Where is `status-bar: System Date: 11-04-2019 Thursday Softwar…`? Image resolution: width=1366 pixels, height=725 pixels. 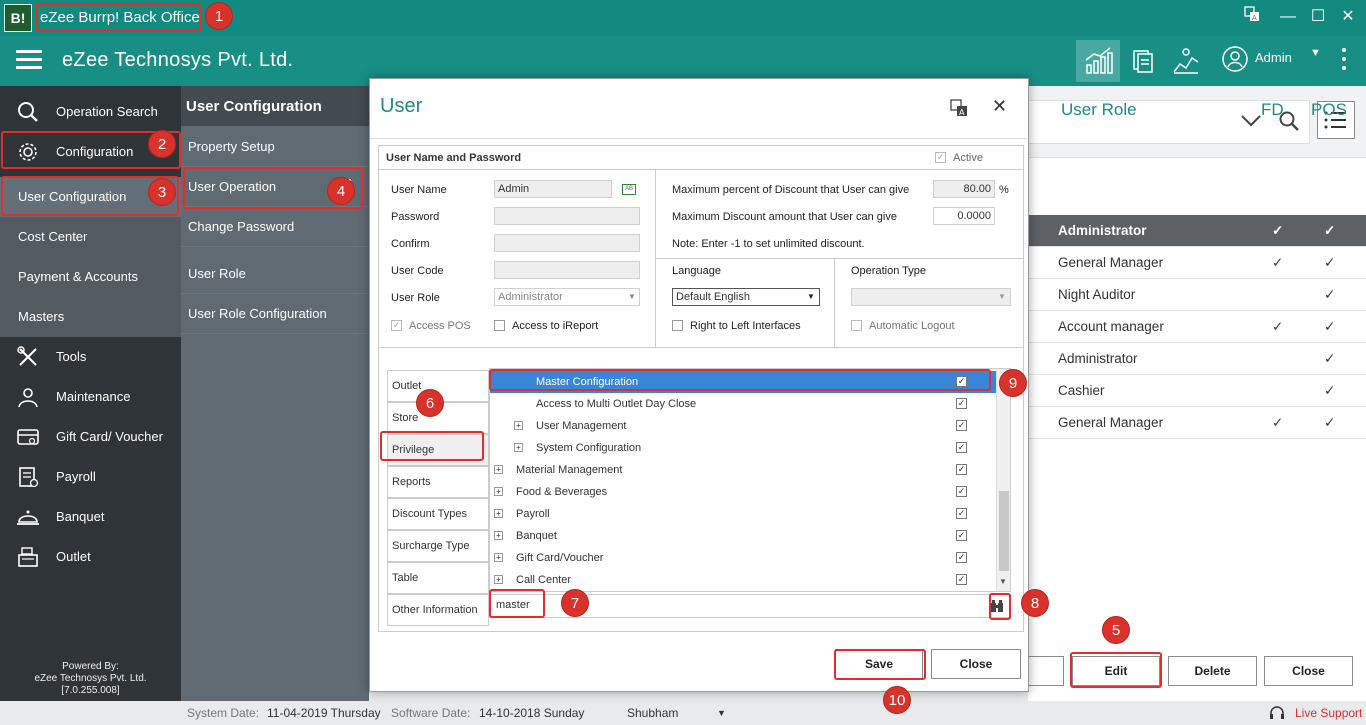 status-bar: System Date: 11-04-2019 Thursday Softwar… is located at coordinates (773, 713).